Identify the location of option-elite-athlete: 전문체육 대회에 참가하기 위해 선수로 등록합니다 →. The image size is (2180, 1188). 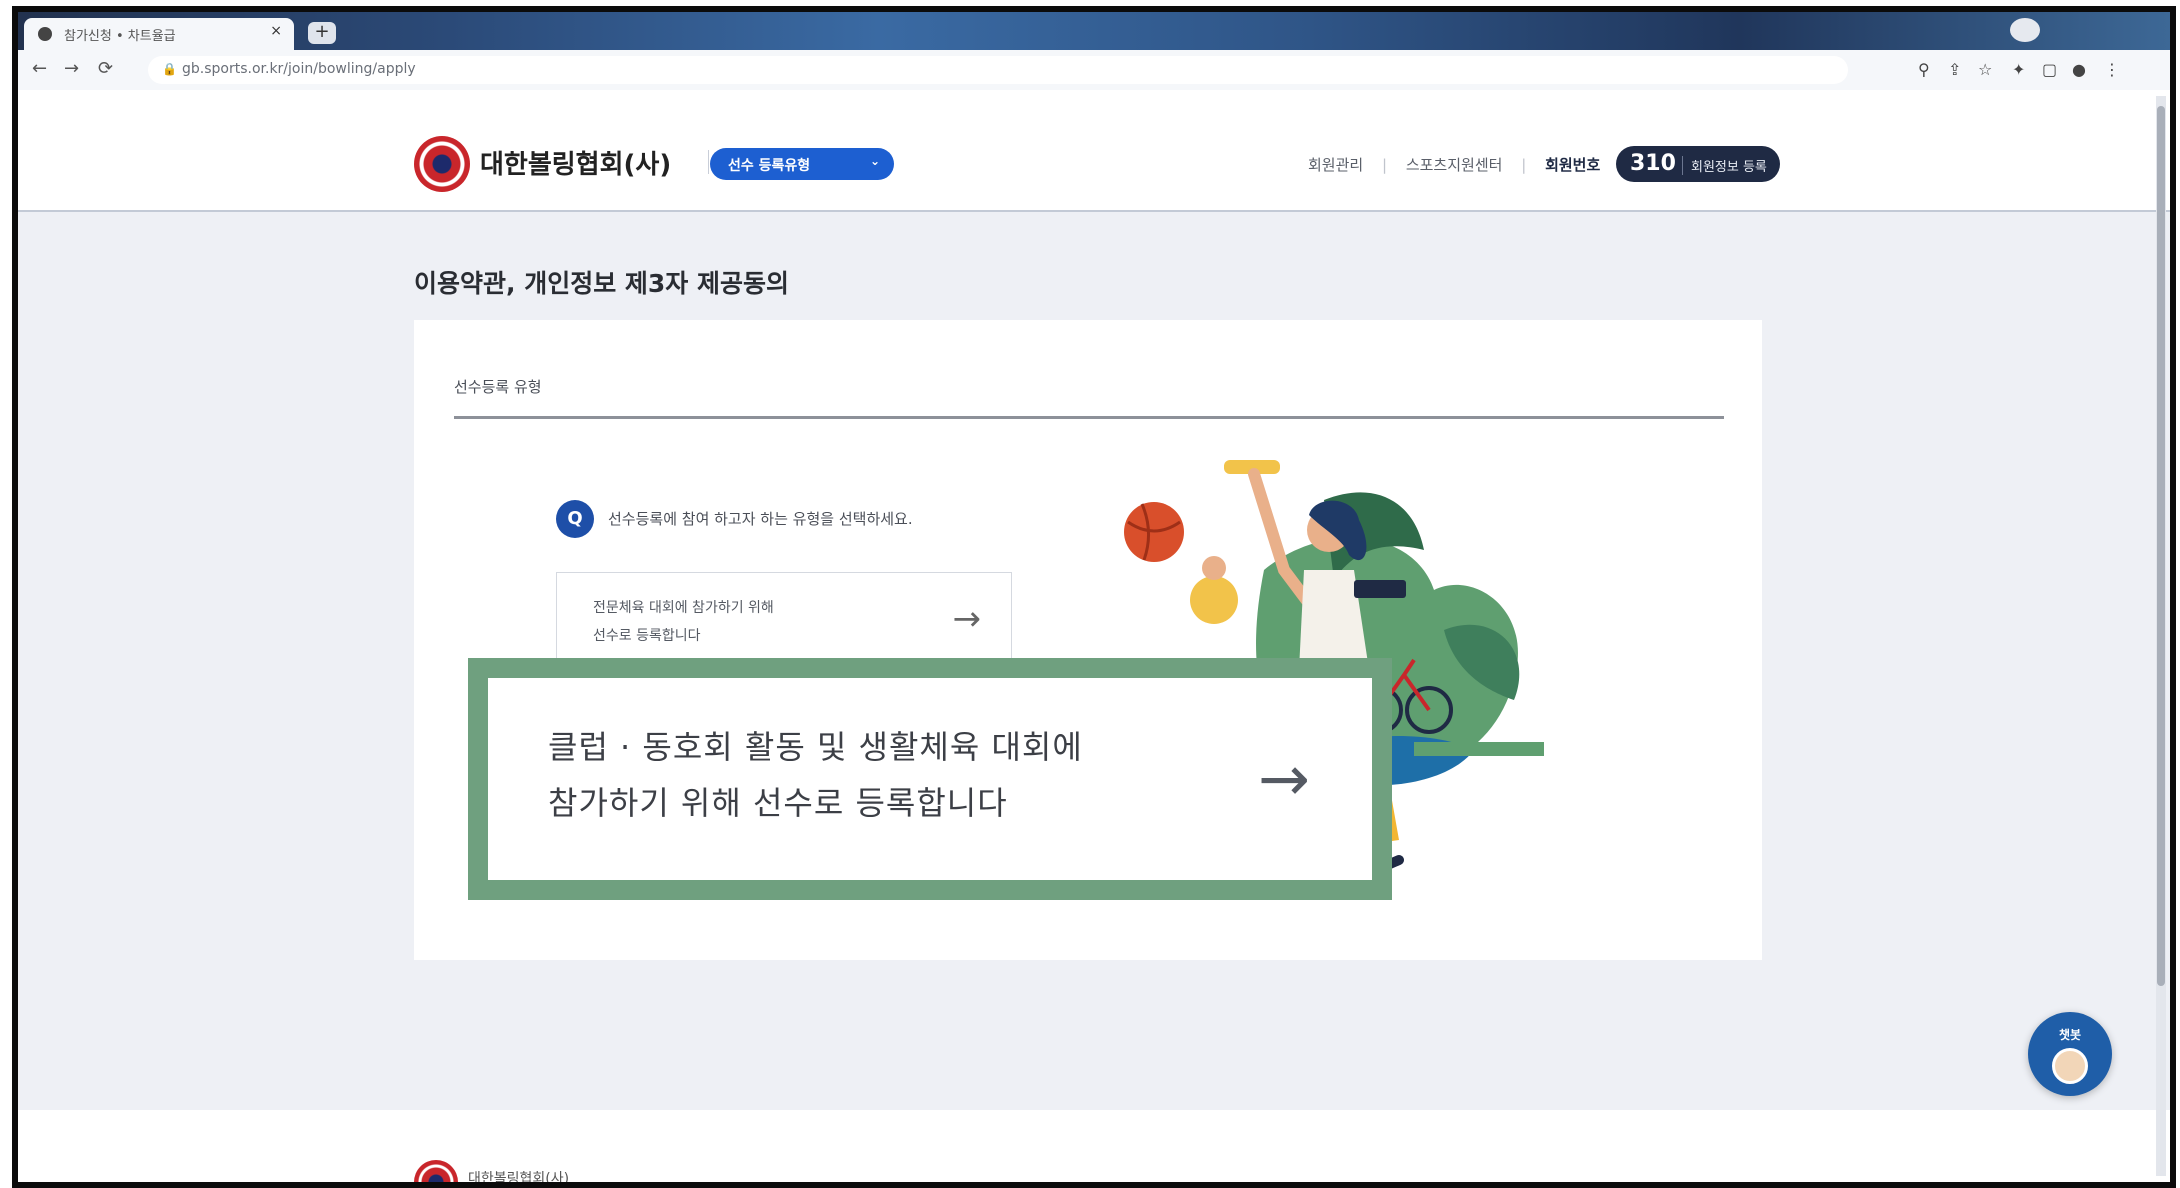
(784, 622).